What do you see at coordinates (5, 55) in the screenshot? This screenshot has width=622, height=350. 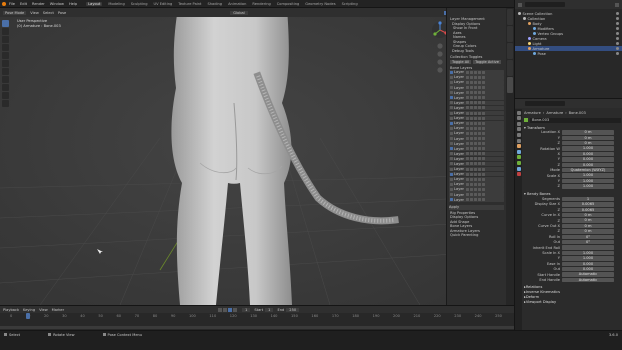 I see `tool-scale` at bounding box center [5, 55].